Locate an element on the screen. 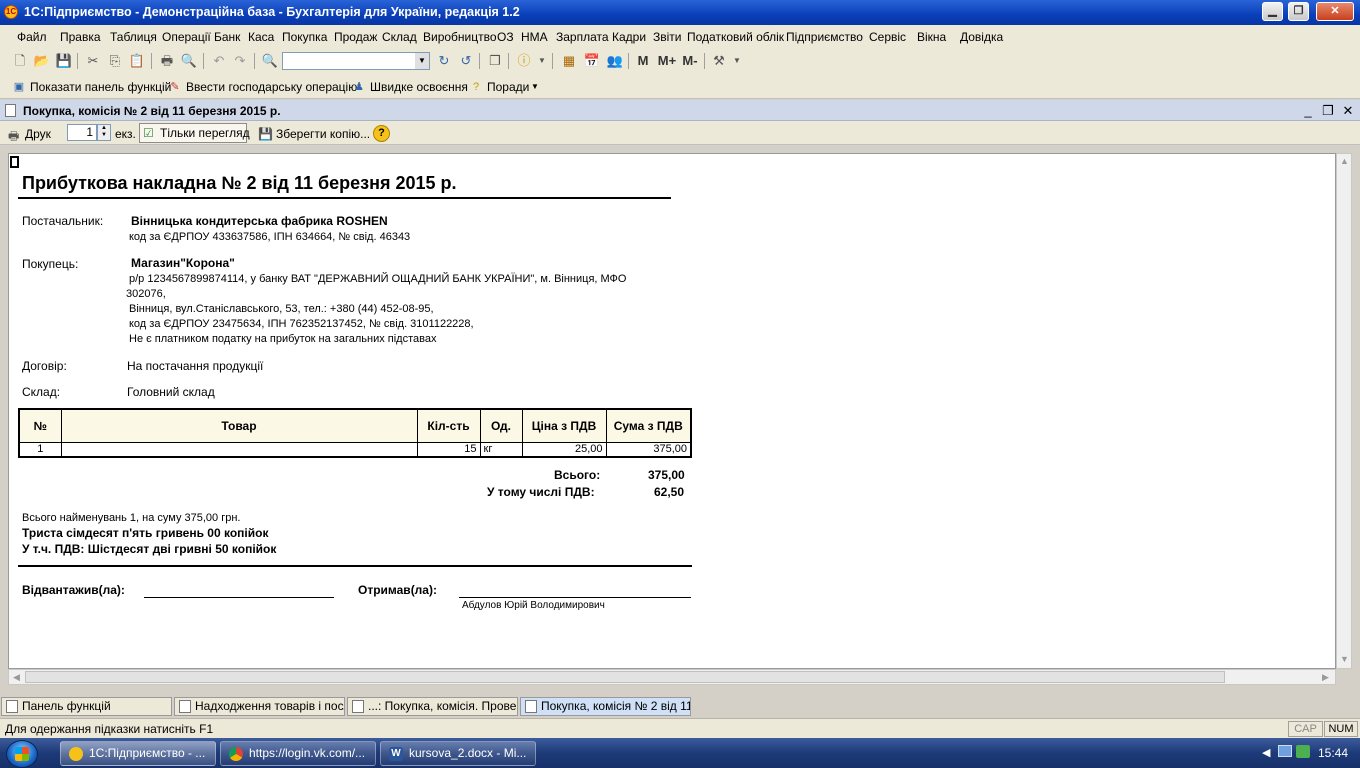 The height and width of the screenshot is (768, 1360). search-icon: 🔍 is located at coordinates (270, 61).